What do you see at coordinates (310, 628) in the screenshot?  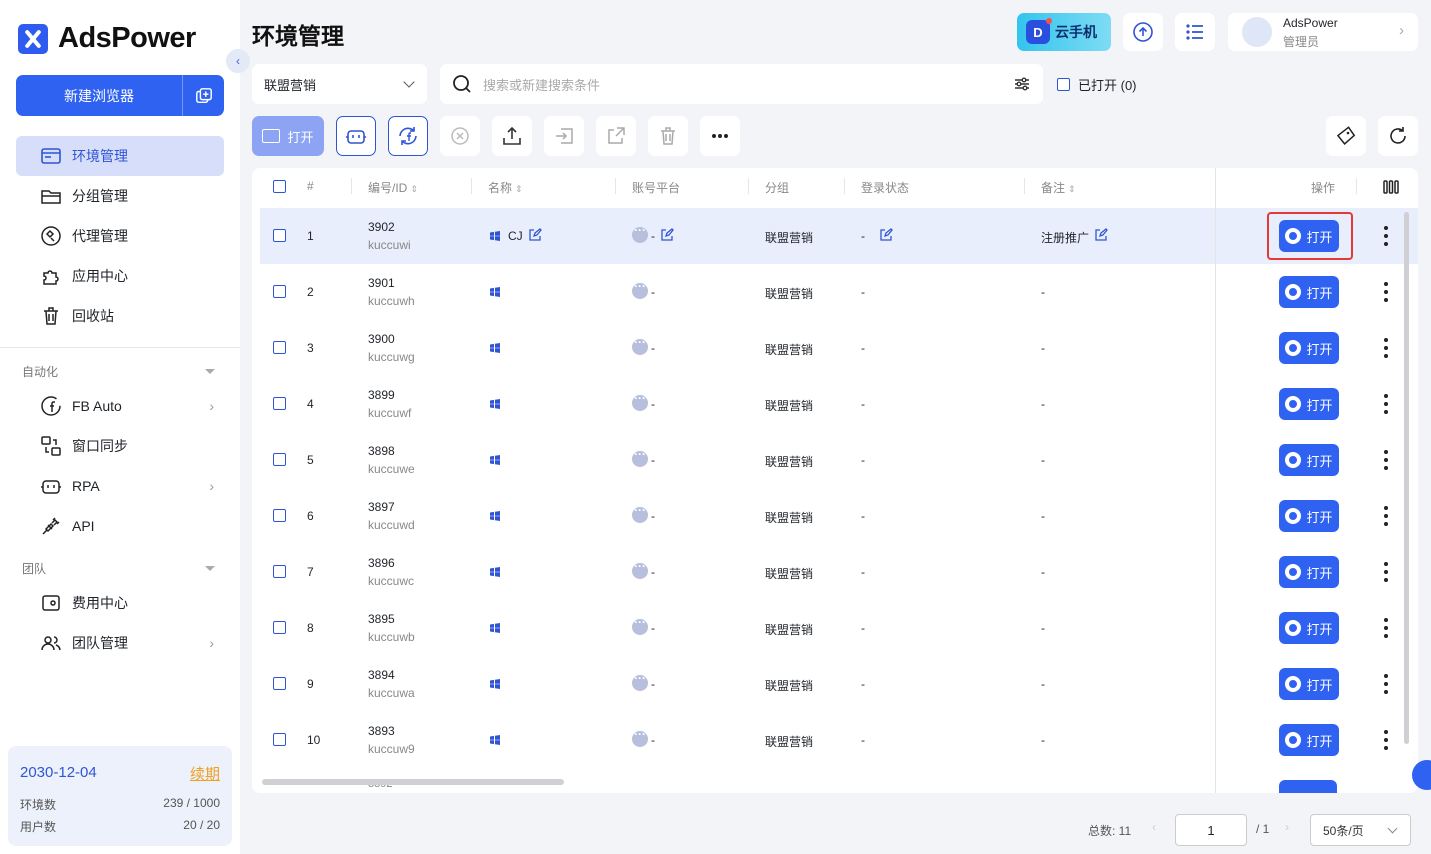 I see `row-index: 8` at bounding box center [310, 628].